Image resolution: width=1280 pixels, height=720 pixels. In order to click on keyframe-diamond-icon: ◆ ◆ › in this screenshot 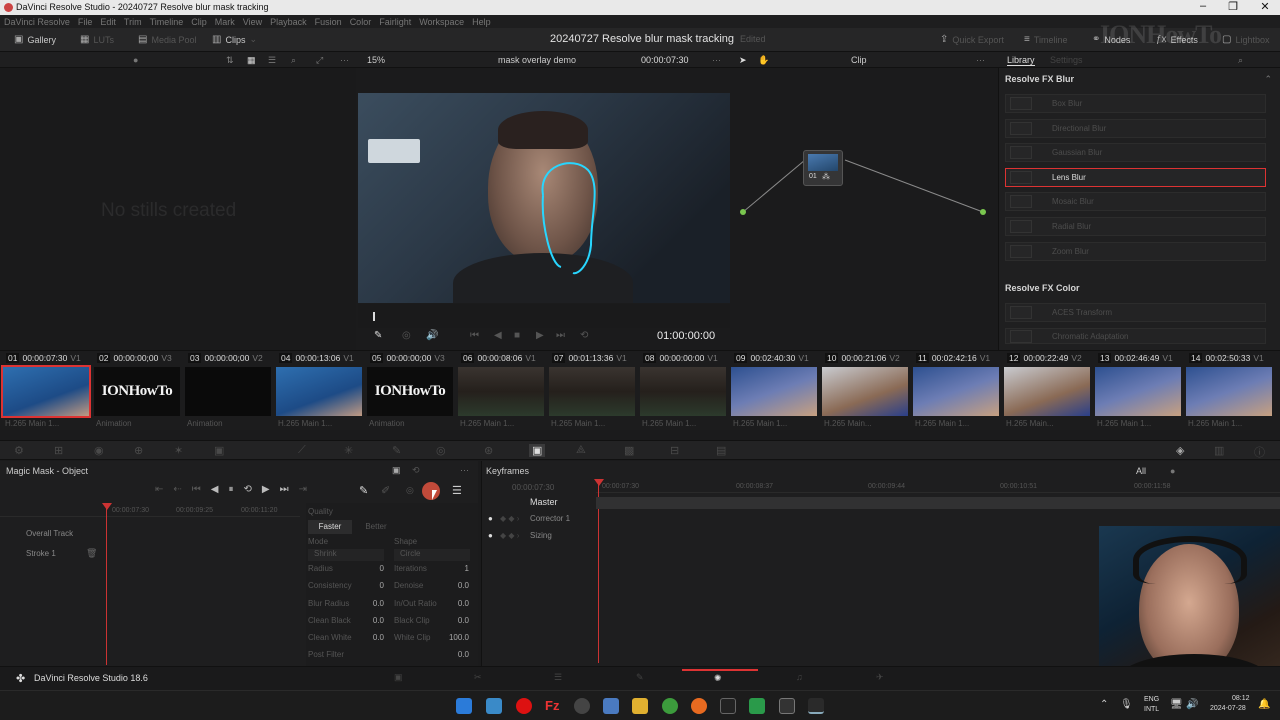, I will do `click(509, 535)`.